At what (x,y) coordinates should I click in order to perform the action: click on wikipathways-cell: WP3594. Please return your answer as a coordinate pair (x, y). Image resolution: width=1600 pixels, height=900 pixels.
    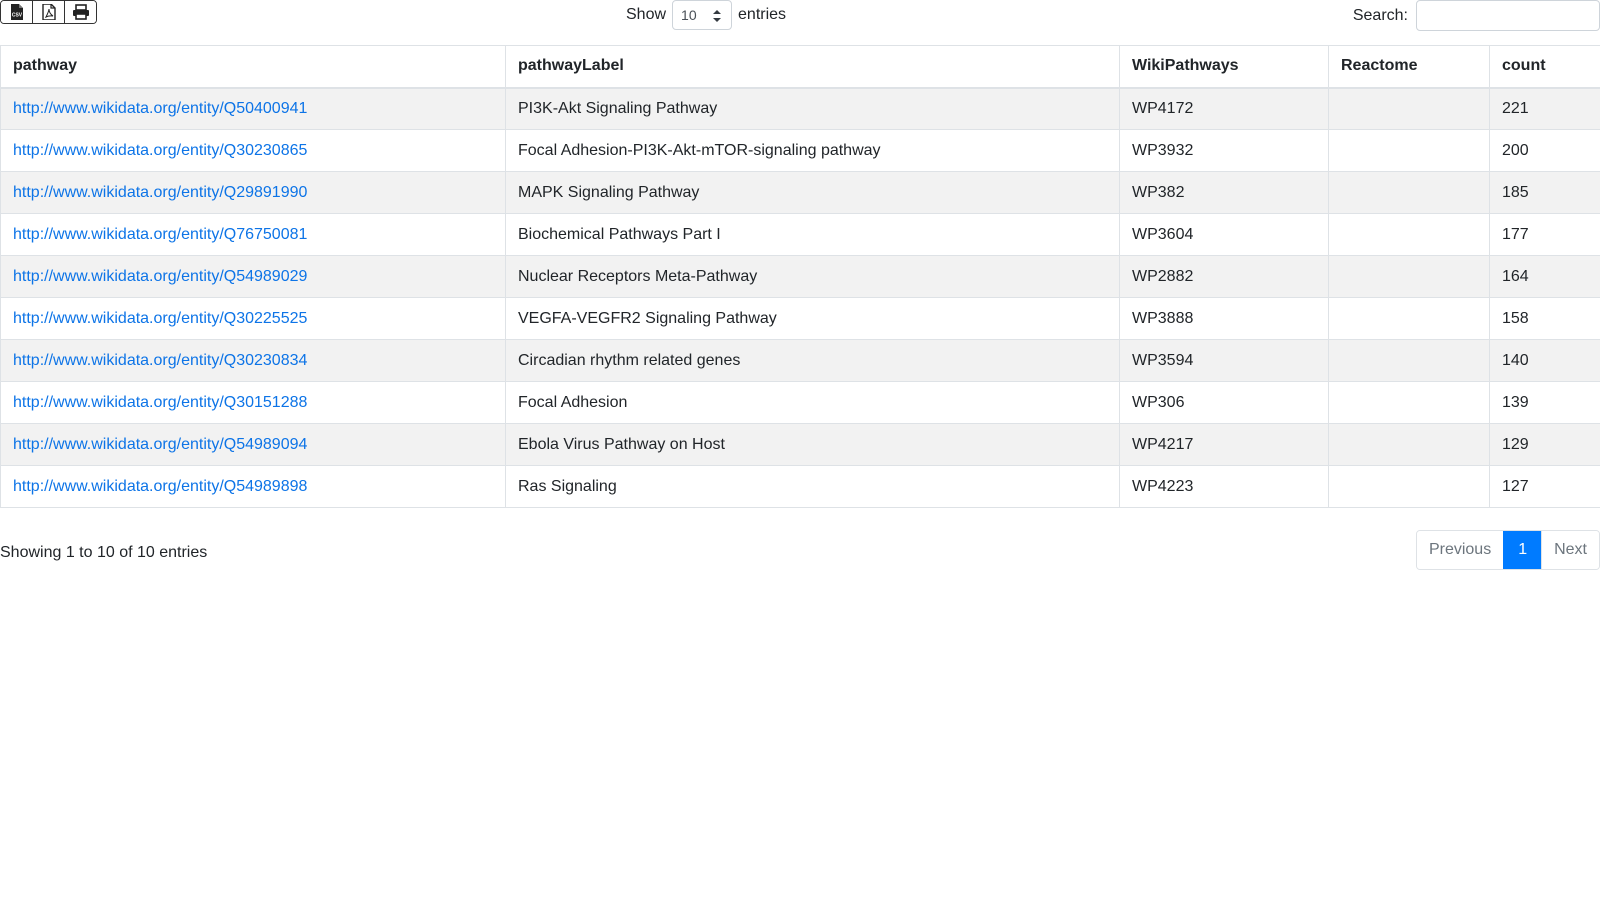
    Looking at the image, I should click on (1224, 360).